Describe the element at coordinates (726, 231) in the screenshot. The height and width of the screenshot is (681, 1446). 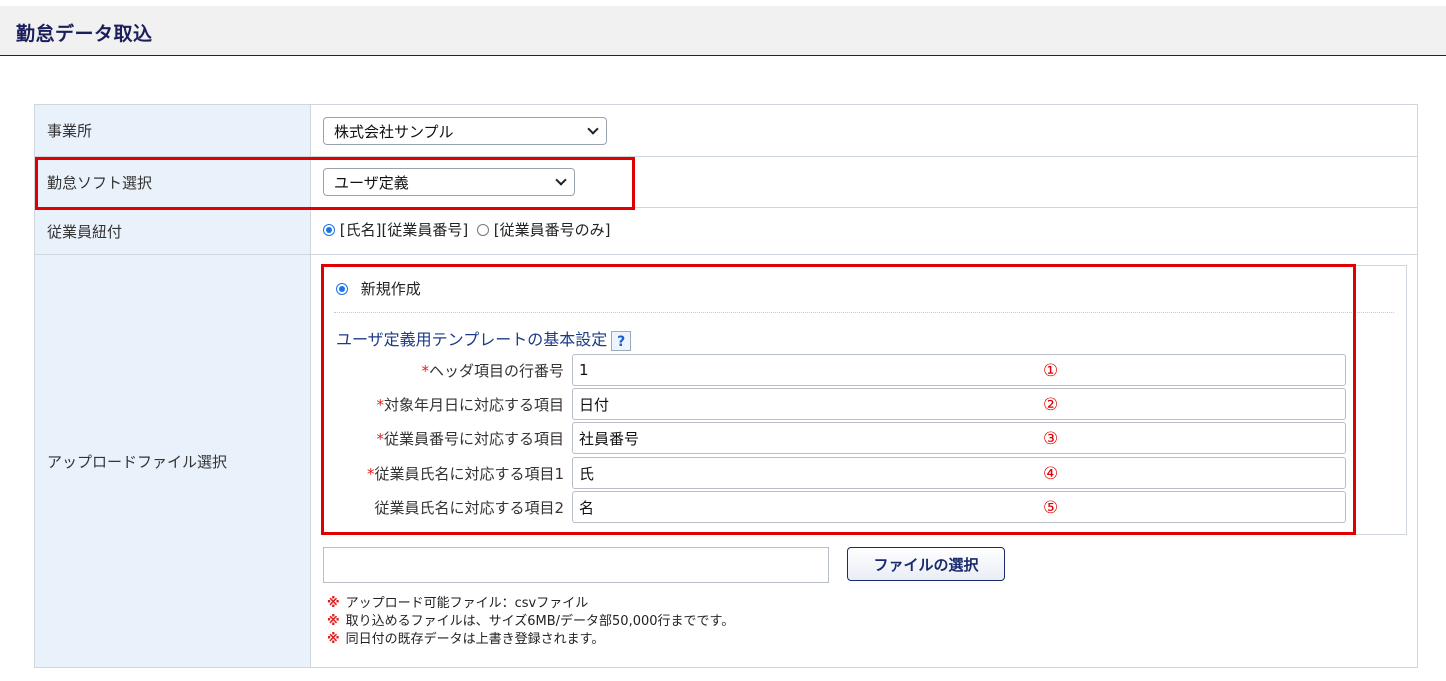
I see `employee-link-row: 従業員紐付 [氏名][従業員番号] [従業員番号のみ]` at that location.